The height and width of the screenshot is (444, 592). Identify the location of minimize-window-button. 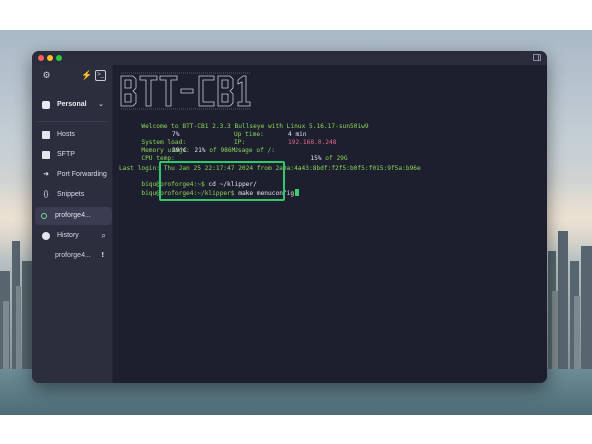
(50, 58).